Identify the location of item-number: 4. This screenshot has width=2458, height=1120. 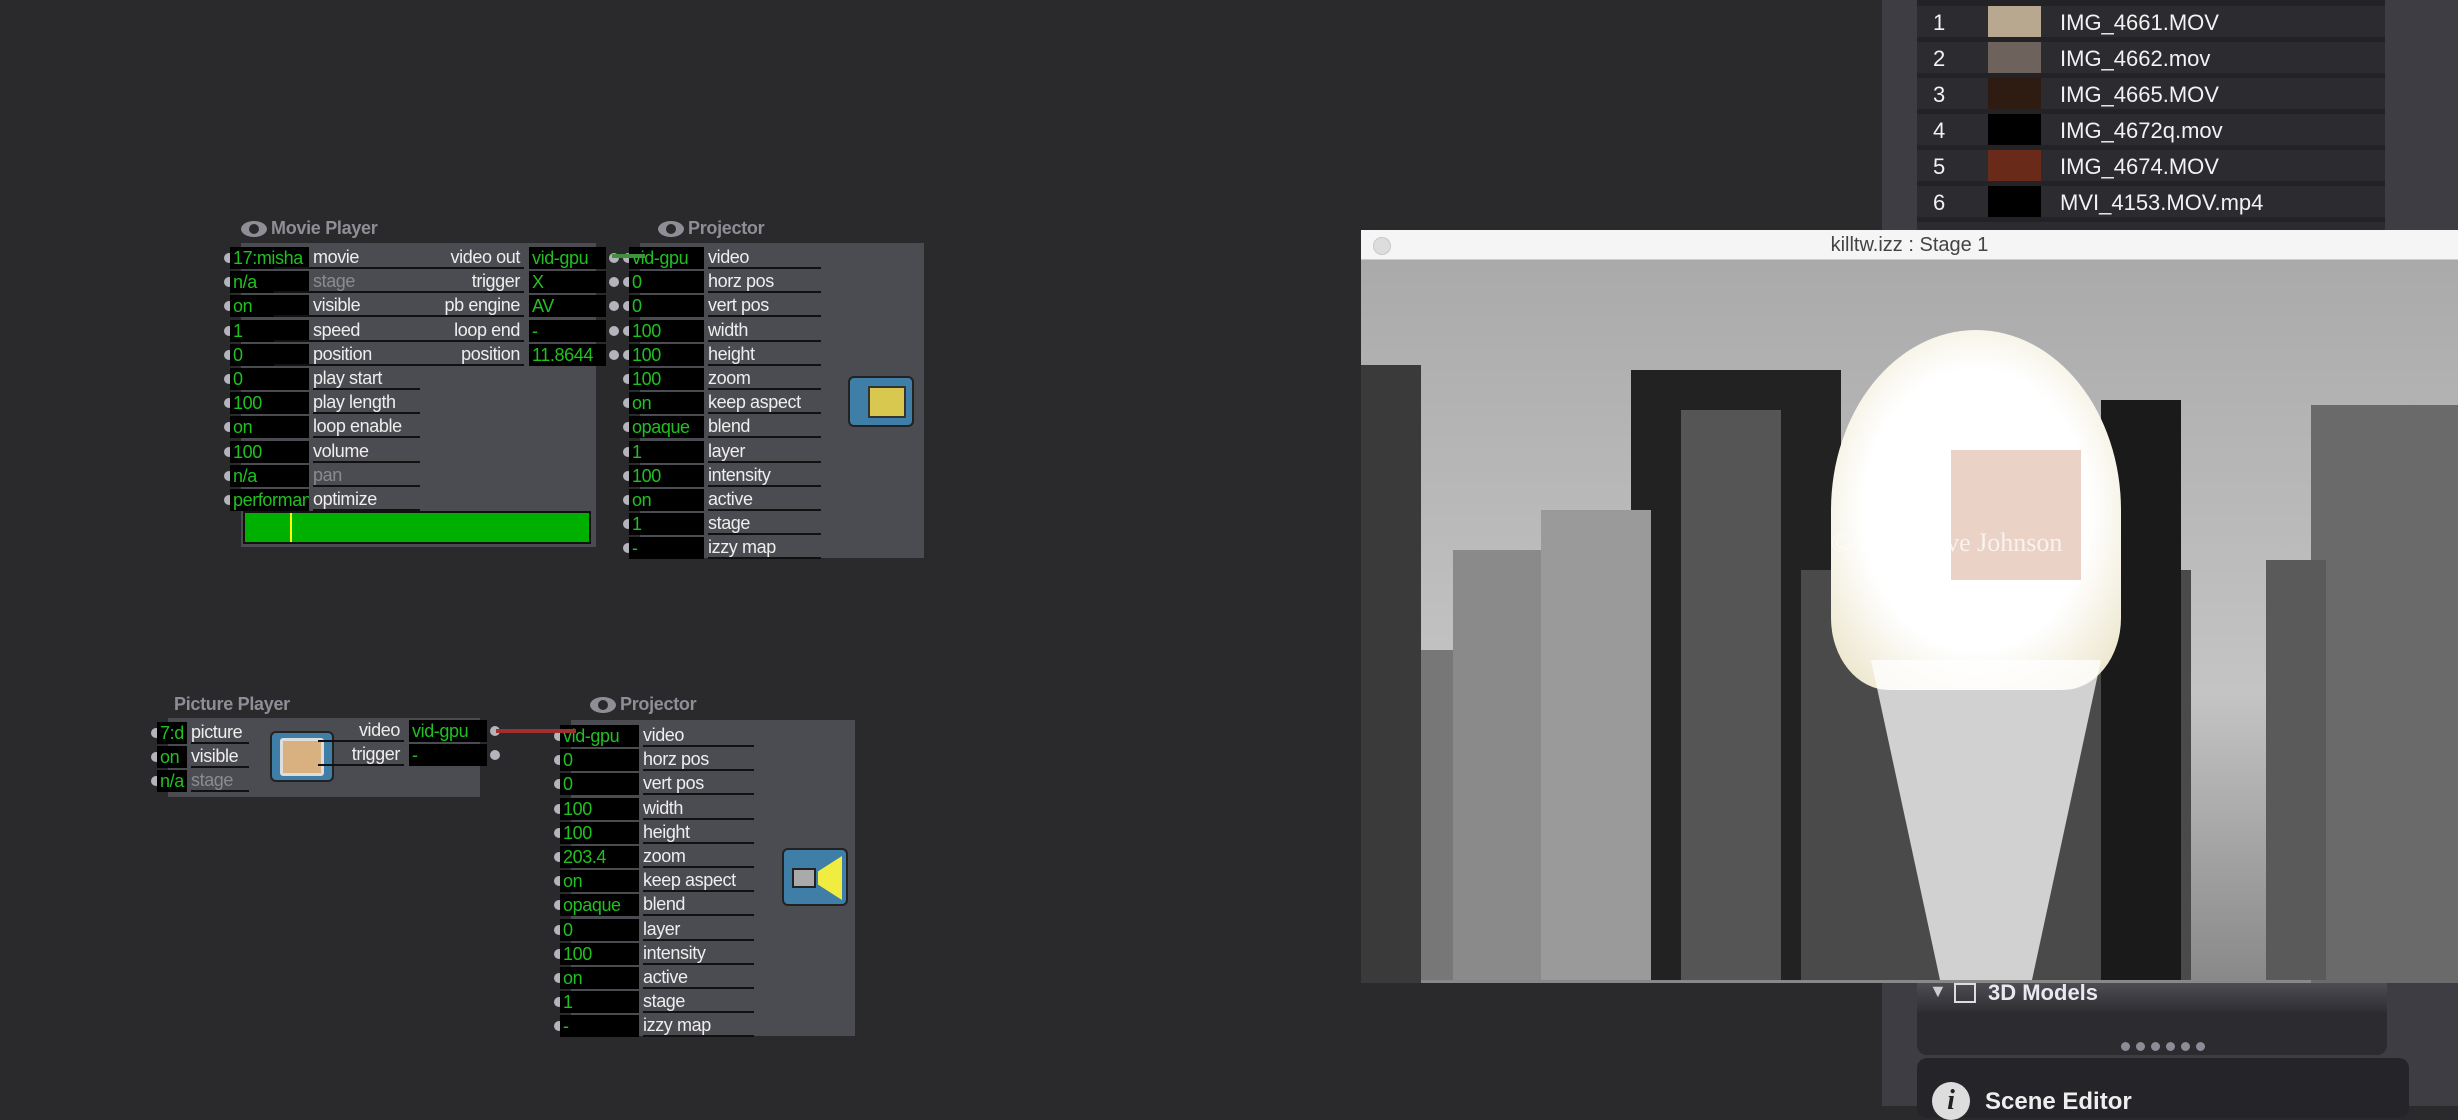
(1939, 130).